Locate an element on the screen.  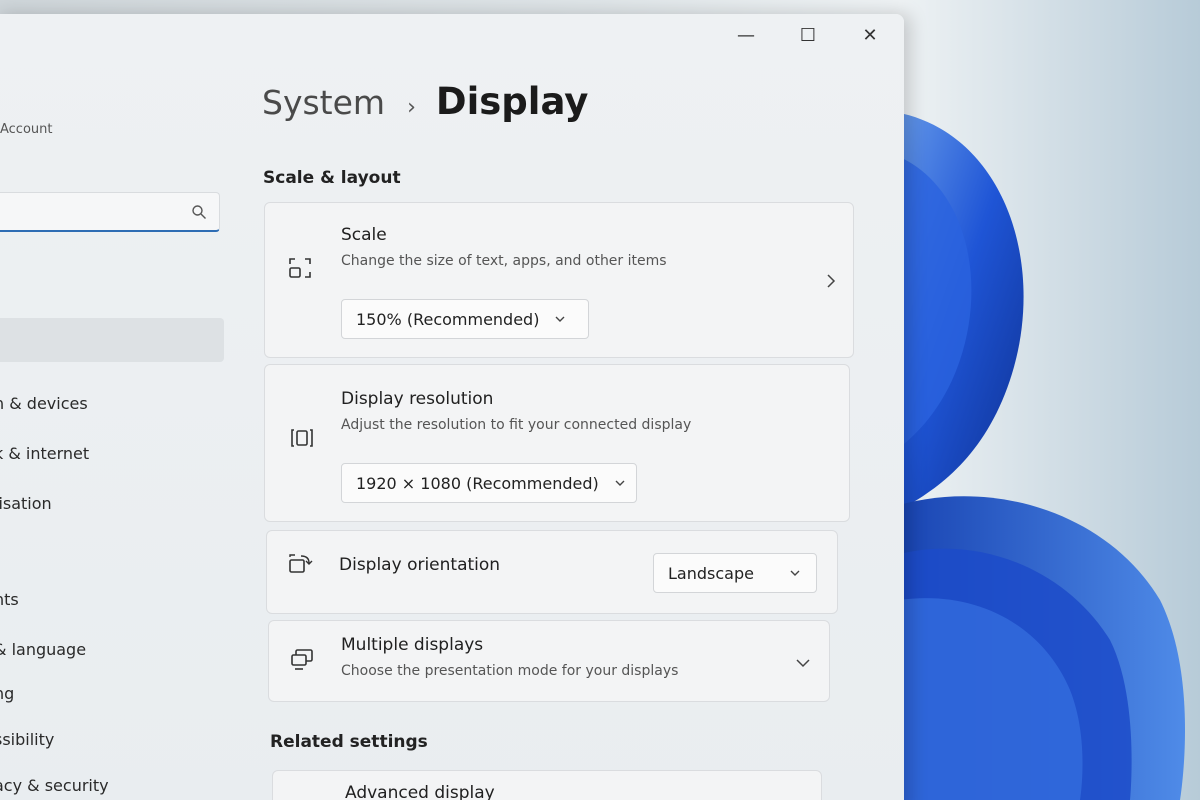
resolution-dropdown-value: 1920 × 1080 (Recommended) is located at coordinates (477, 483).